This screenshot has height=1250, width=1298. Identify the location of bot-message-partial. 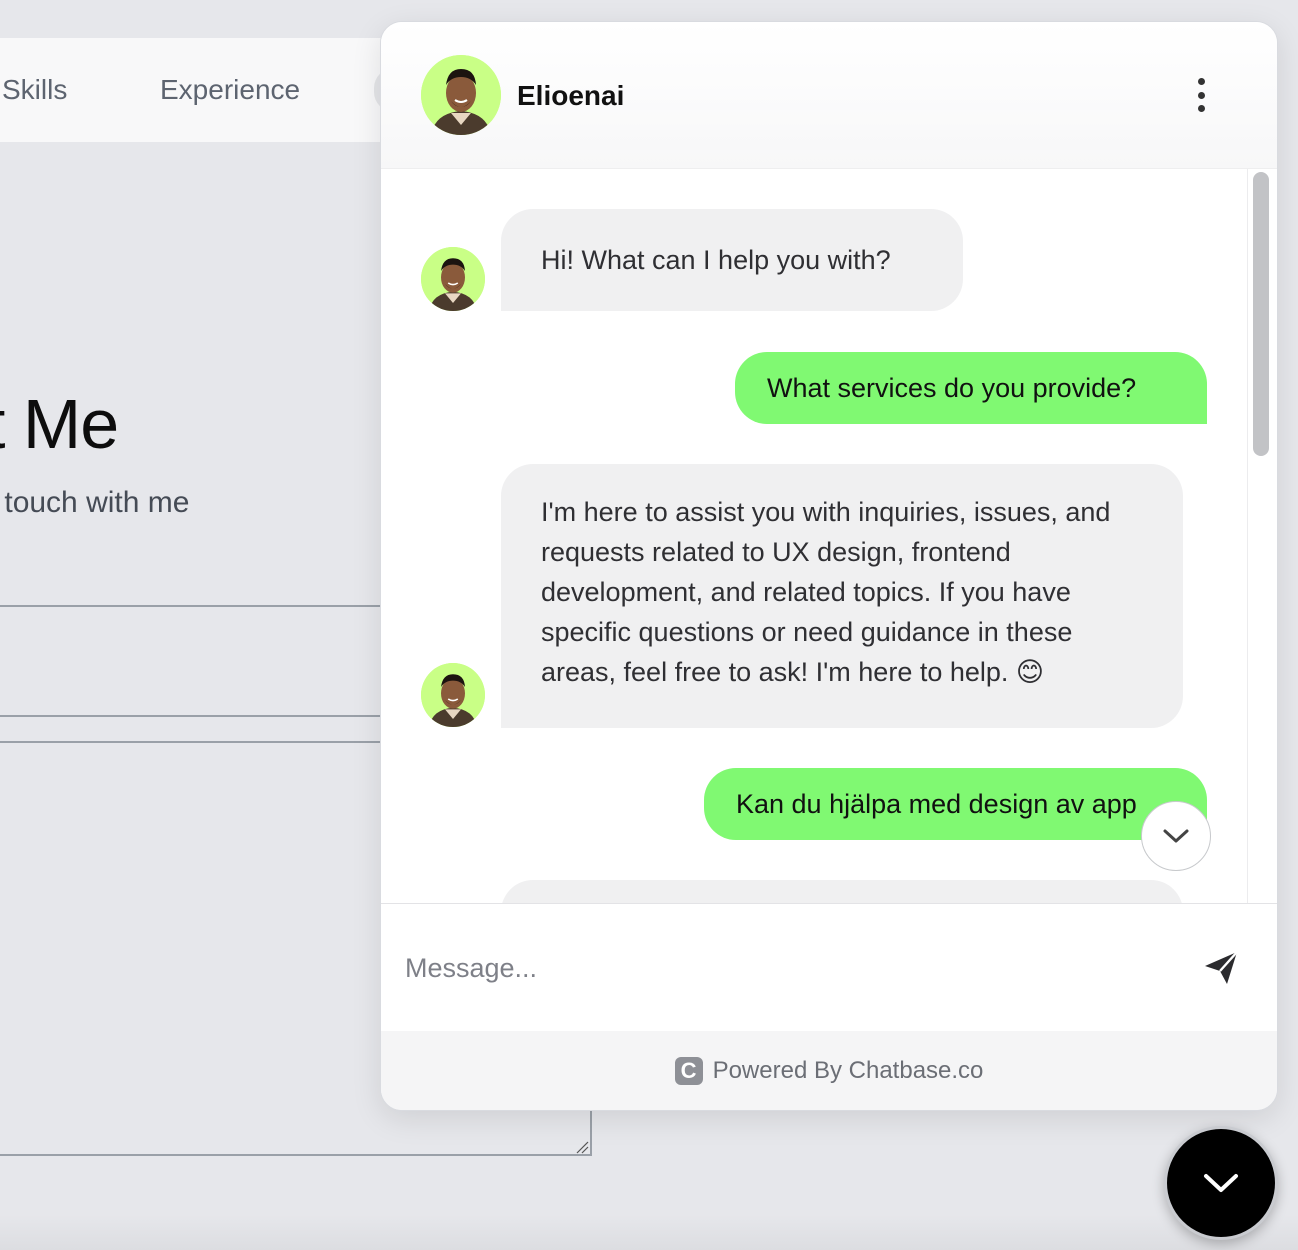
(842, 891).